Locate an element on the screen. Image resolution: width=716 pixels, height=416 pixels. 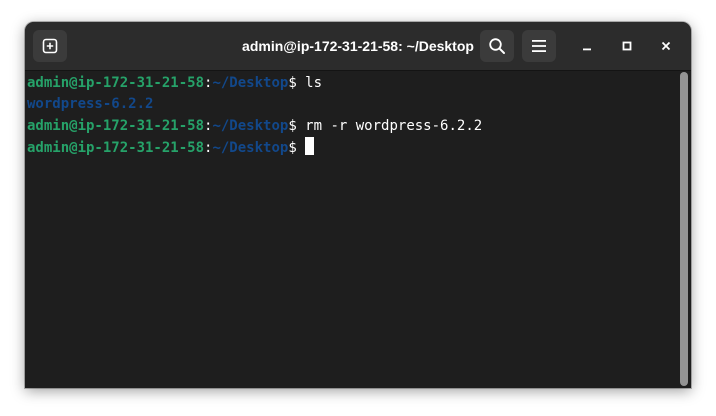
terminal-line: wordpress-6.2.2 is located at coordinates (351, 104).